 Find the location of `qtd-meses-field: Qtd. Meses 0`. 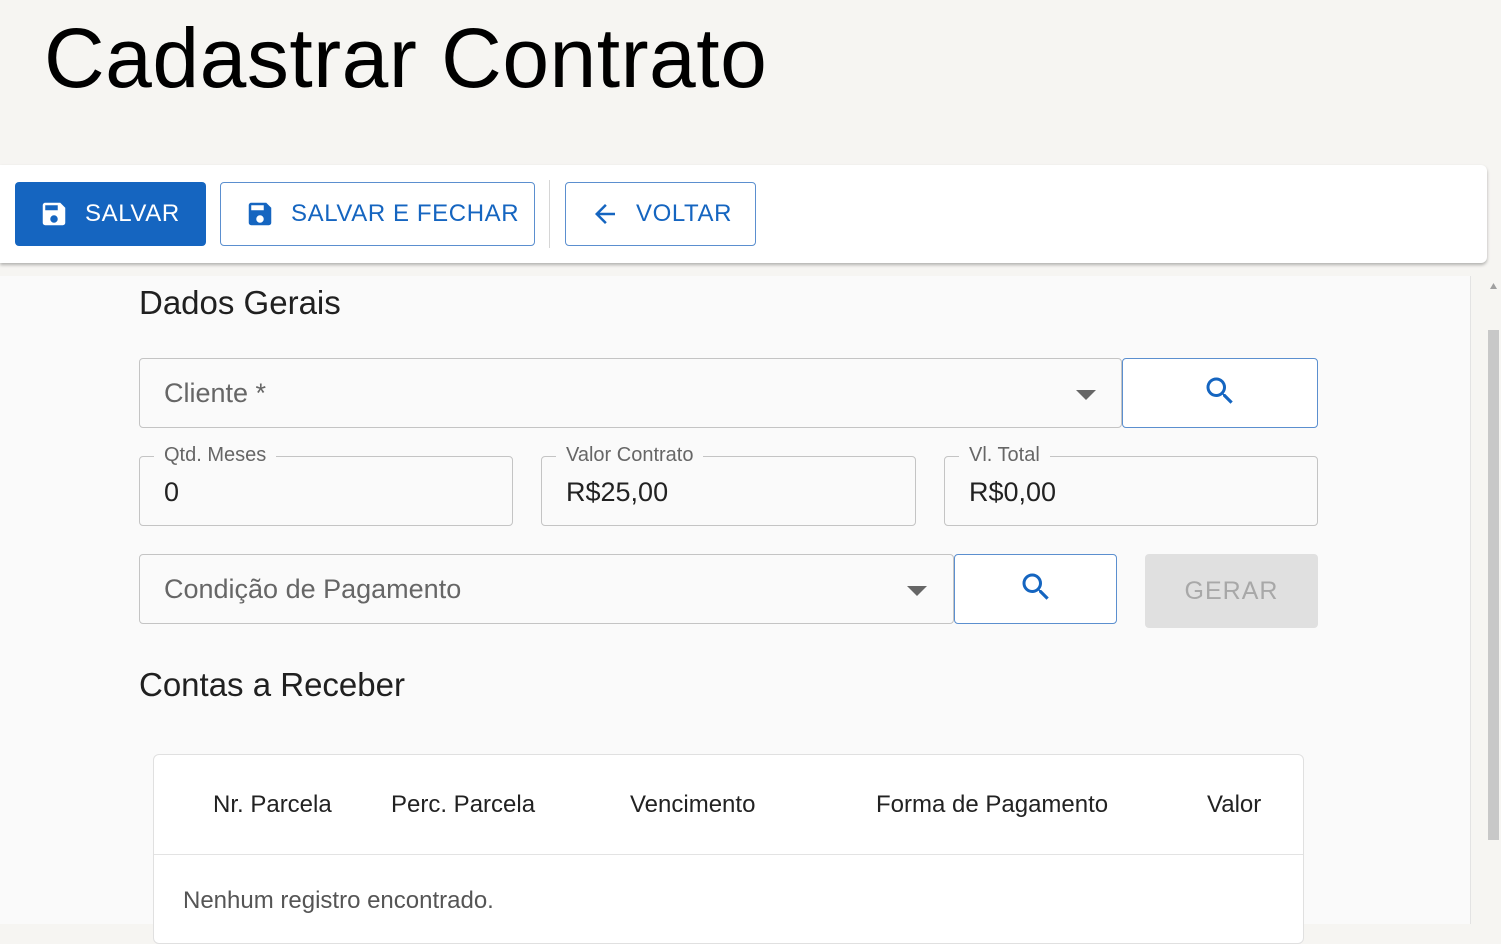

qtd-meses-field: Qtd. Meses 0 is located at coordinates (326, 485).